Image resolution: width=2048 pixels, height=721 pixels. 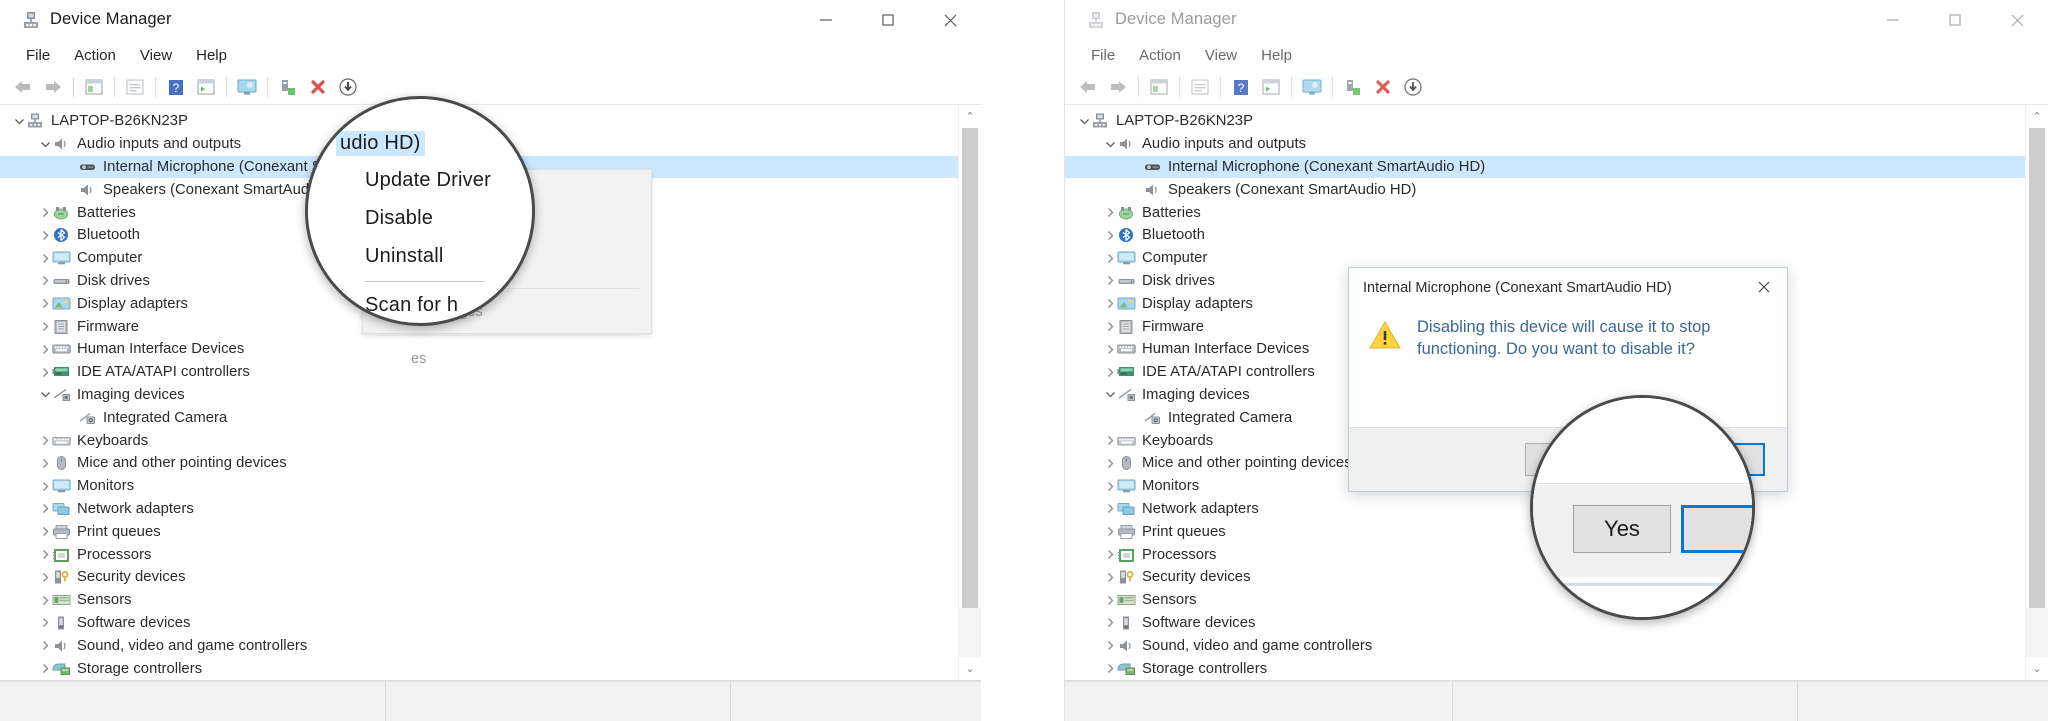 What do you see at coordinates (479, 531) in the screenshot?
I see `tree-item: Print queues` at bounding box center [479, 531].